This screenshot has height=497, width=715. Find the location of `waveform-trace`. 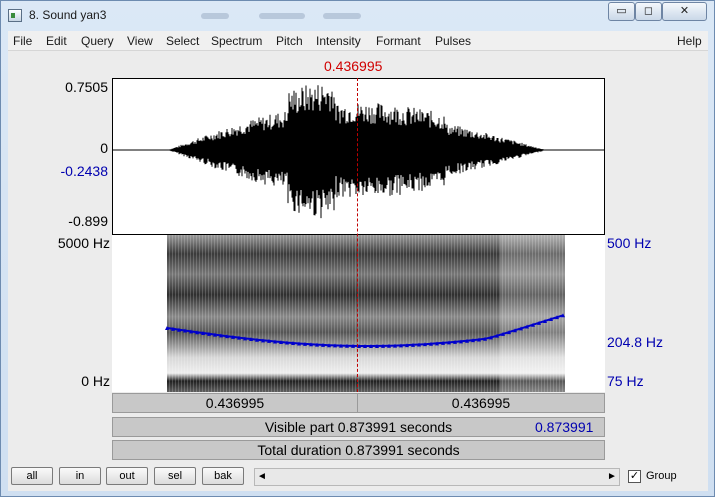

waveform-trace is located at coordinates (357, 152).